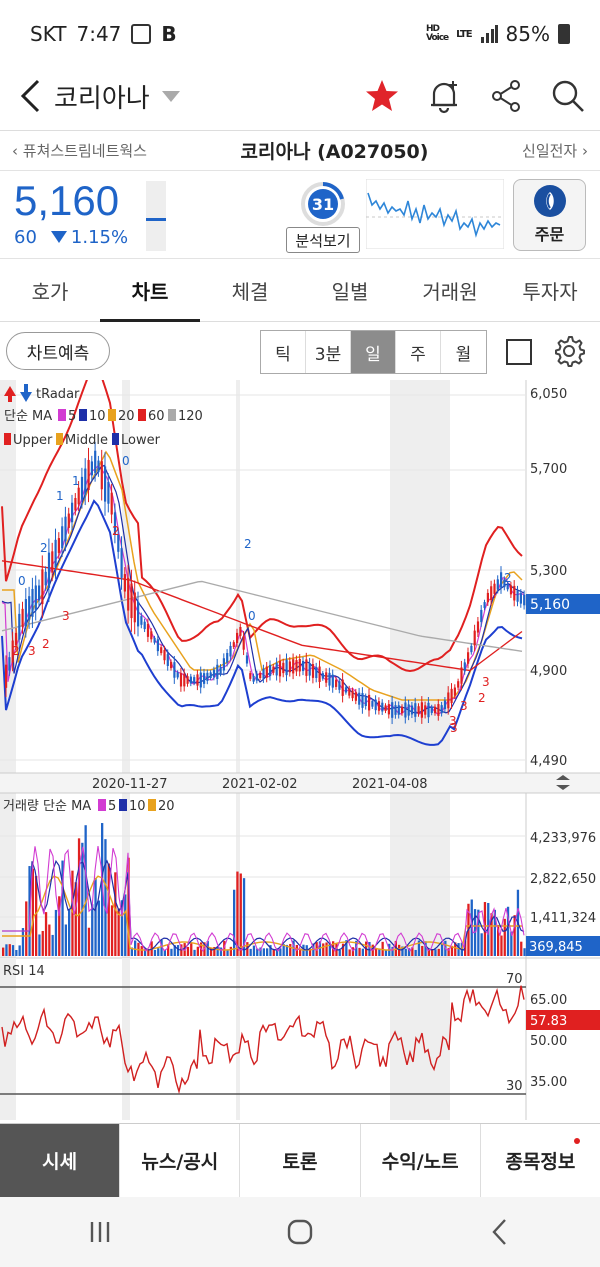 The image size is (600, 1267). Describe the element at coordinates (170, 96) in the screenshot. I see `stock-dropdown-icon` at that location.